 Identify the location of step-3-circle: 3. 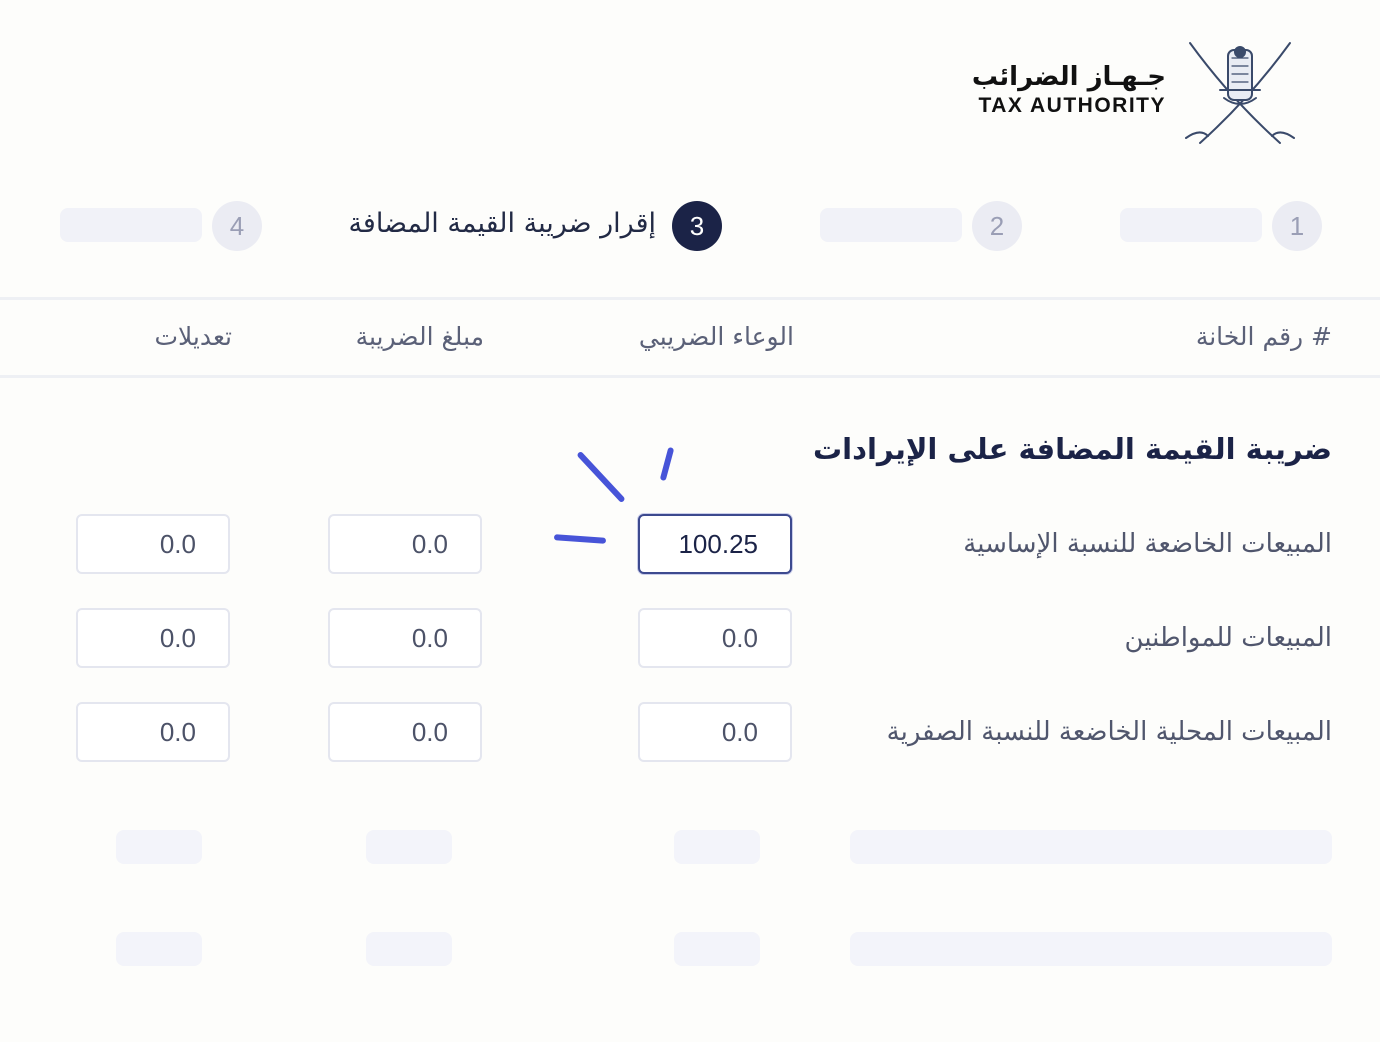
(697, 226).